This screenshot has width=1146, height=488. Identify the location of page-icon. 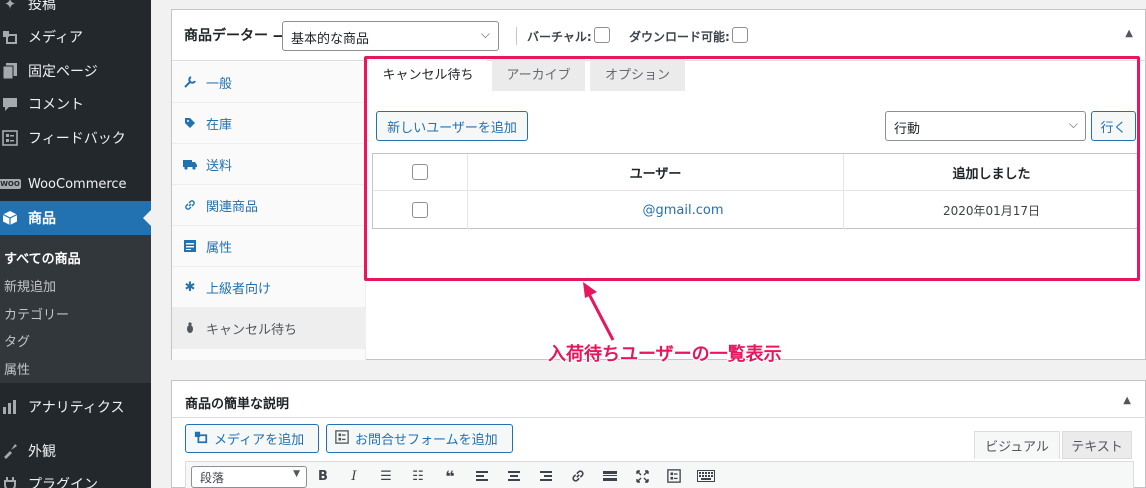
(10, 71).